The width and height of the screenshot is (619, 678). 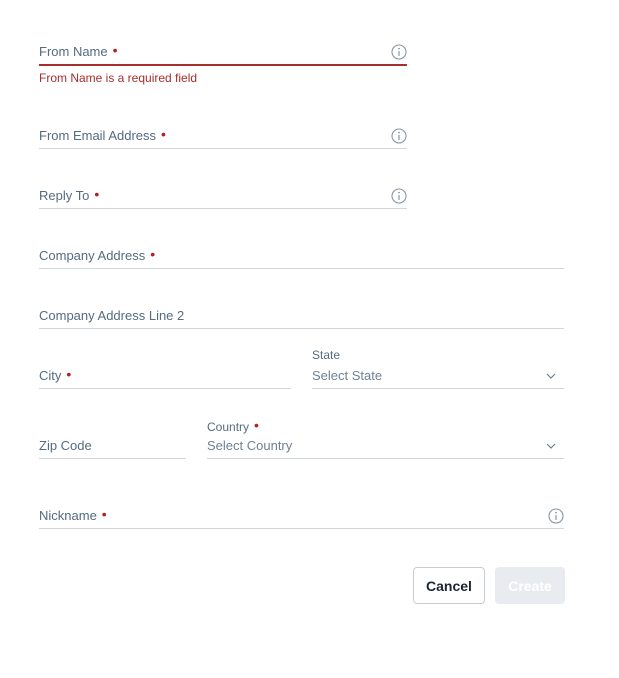 I want to click on from-name-field: From Name •, so click(x=223, y=50).